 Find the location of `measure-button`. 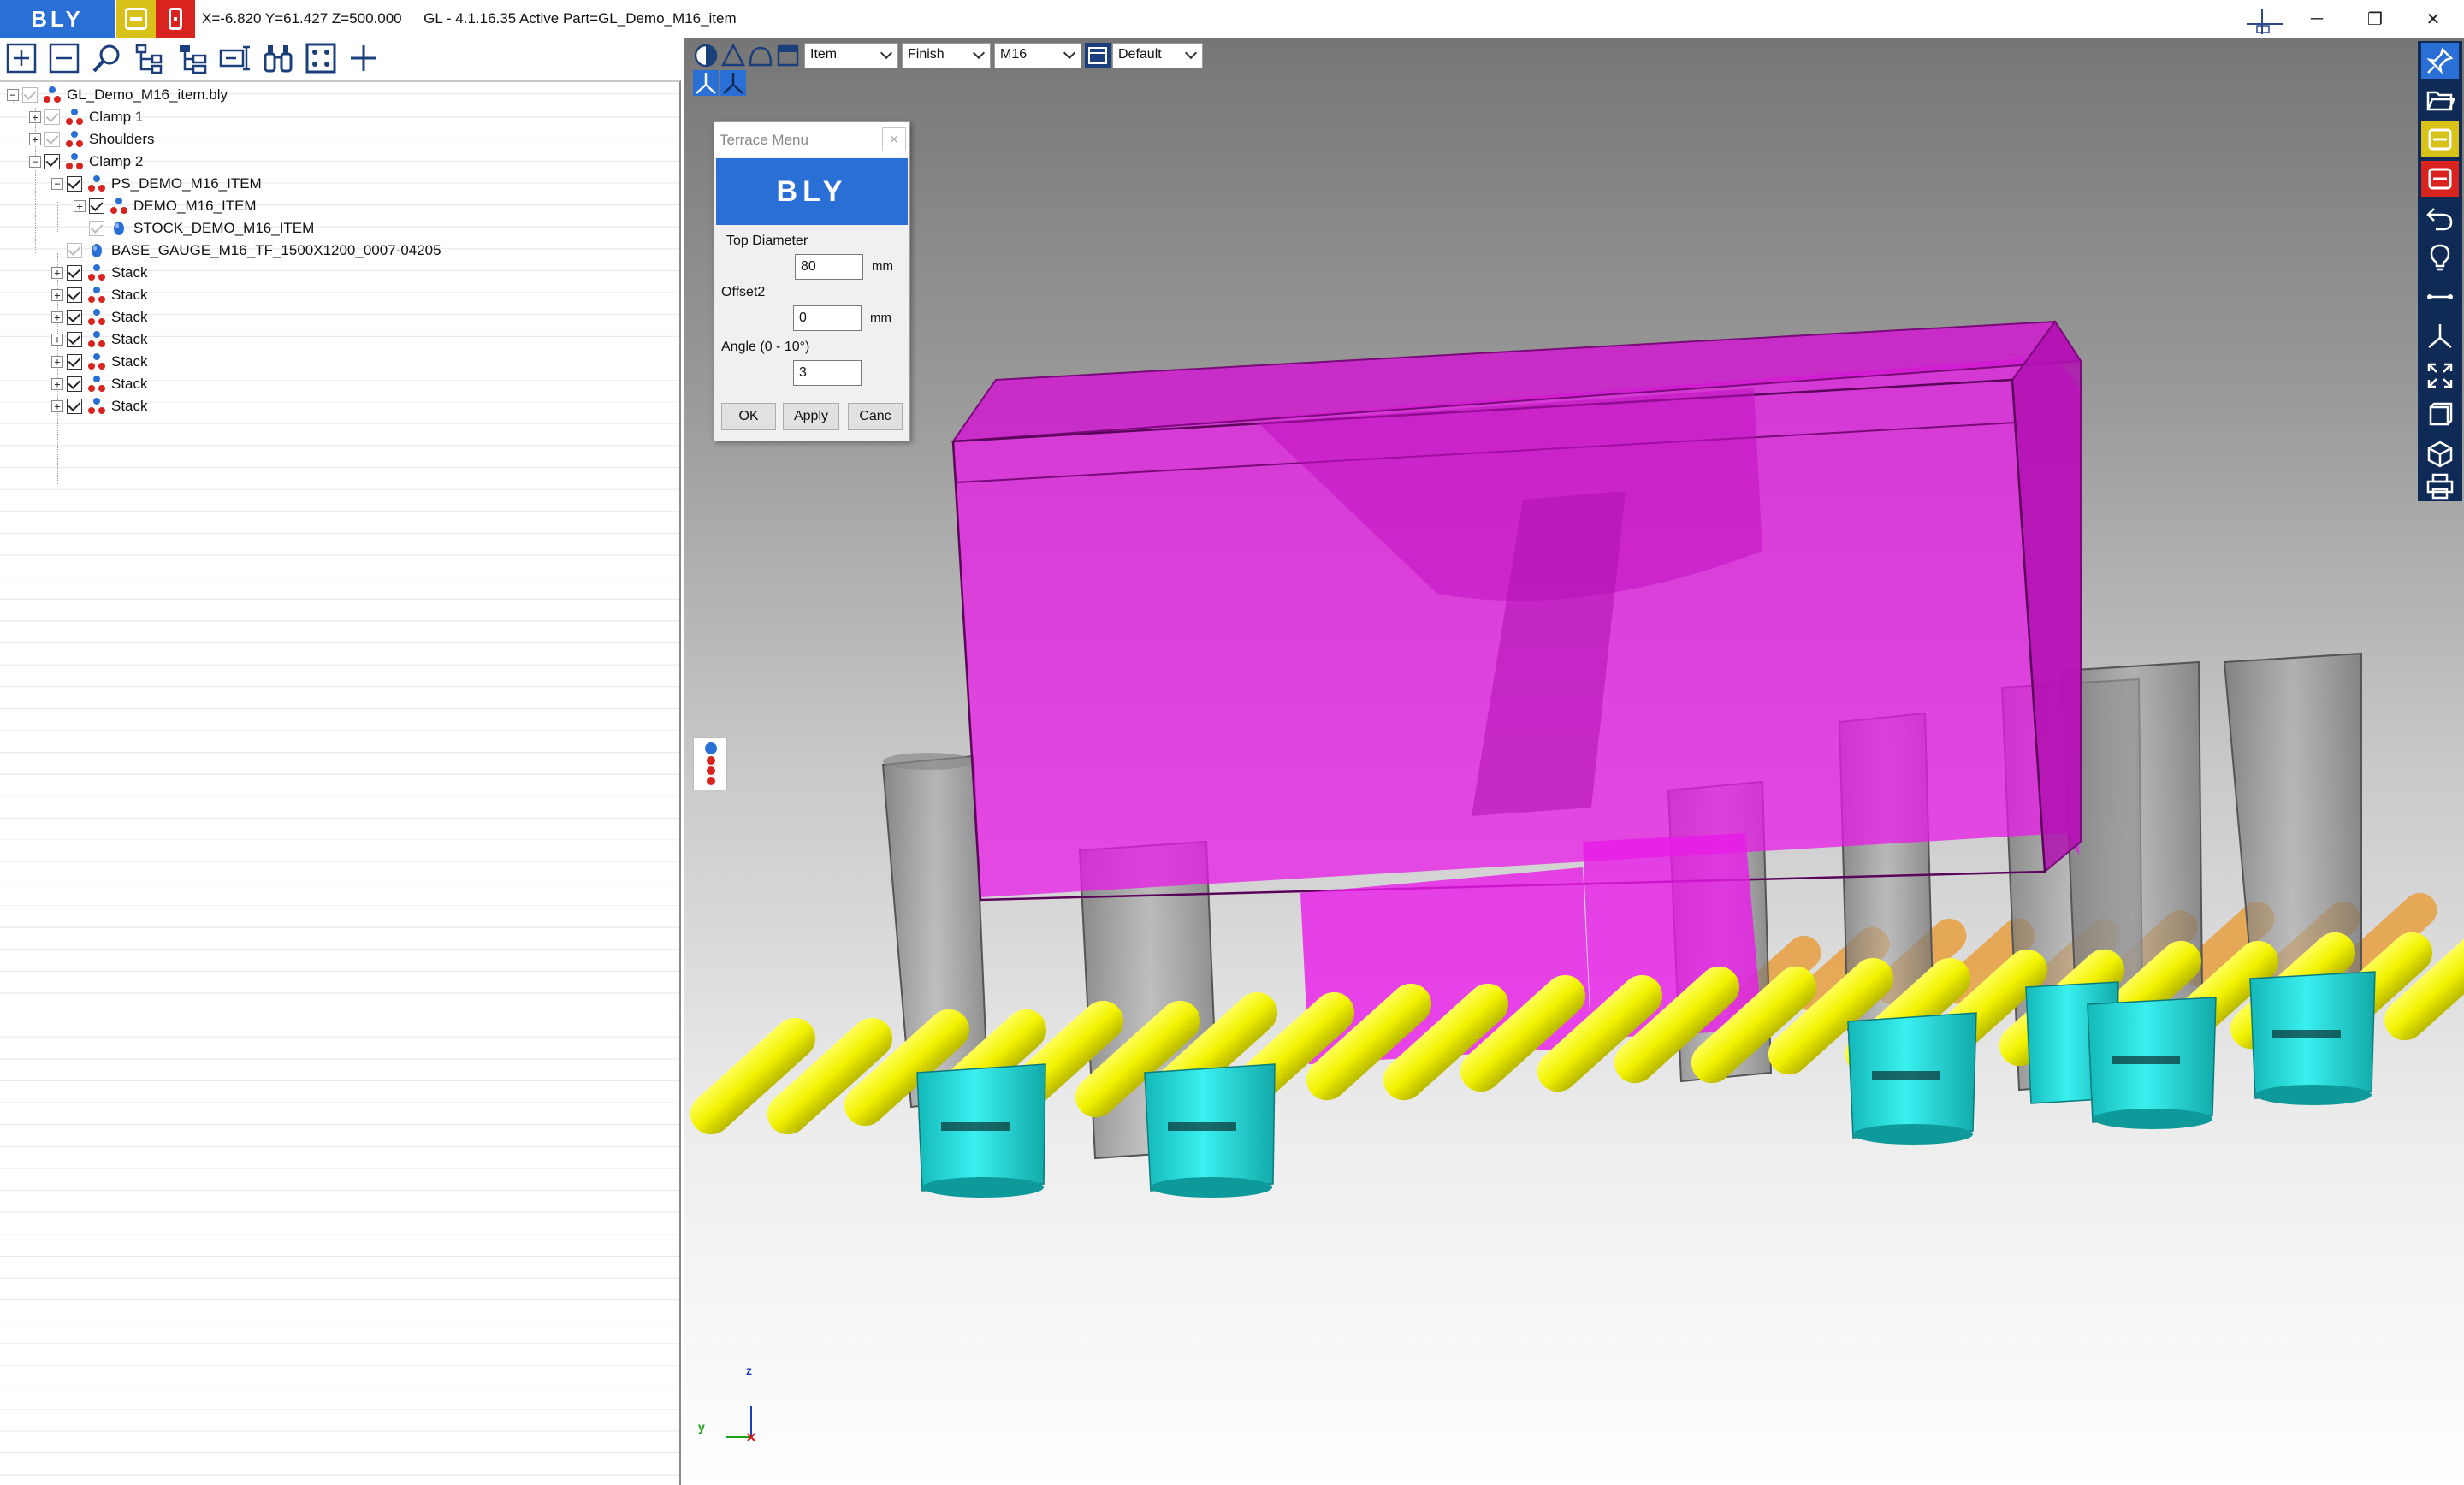

measure-button is located at coordinates (2440, 297).